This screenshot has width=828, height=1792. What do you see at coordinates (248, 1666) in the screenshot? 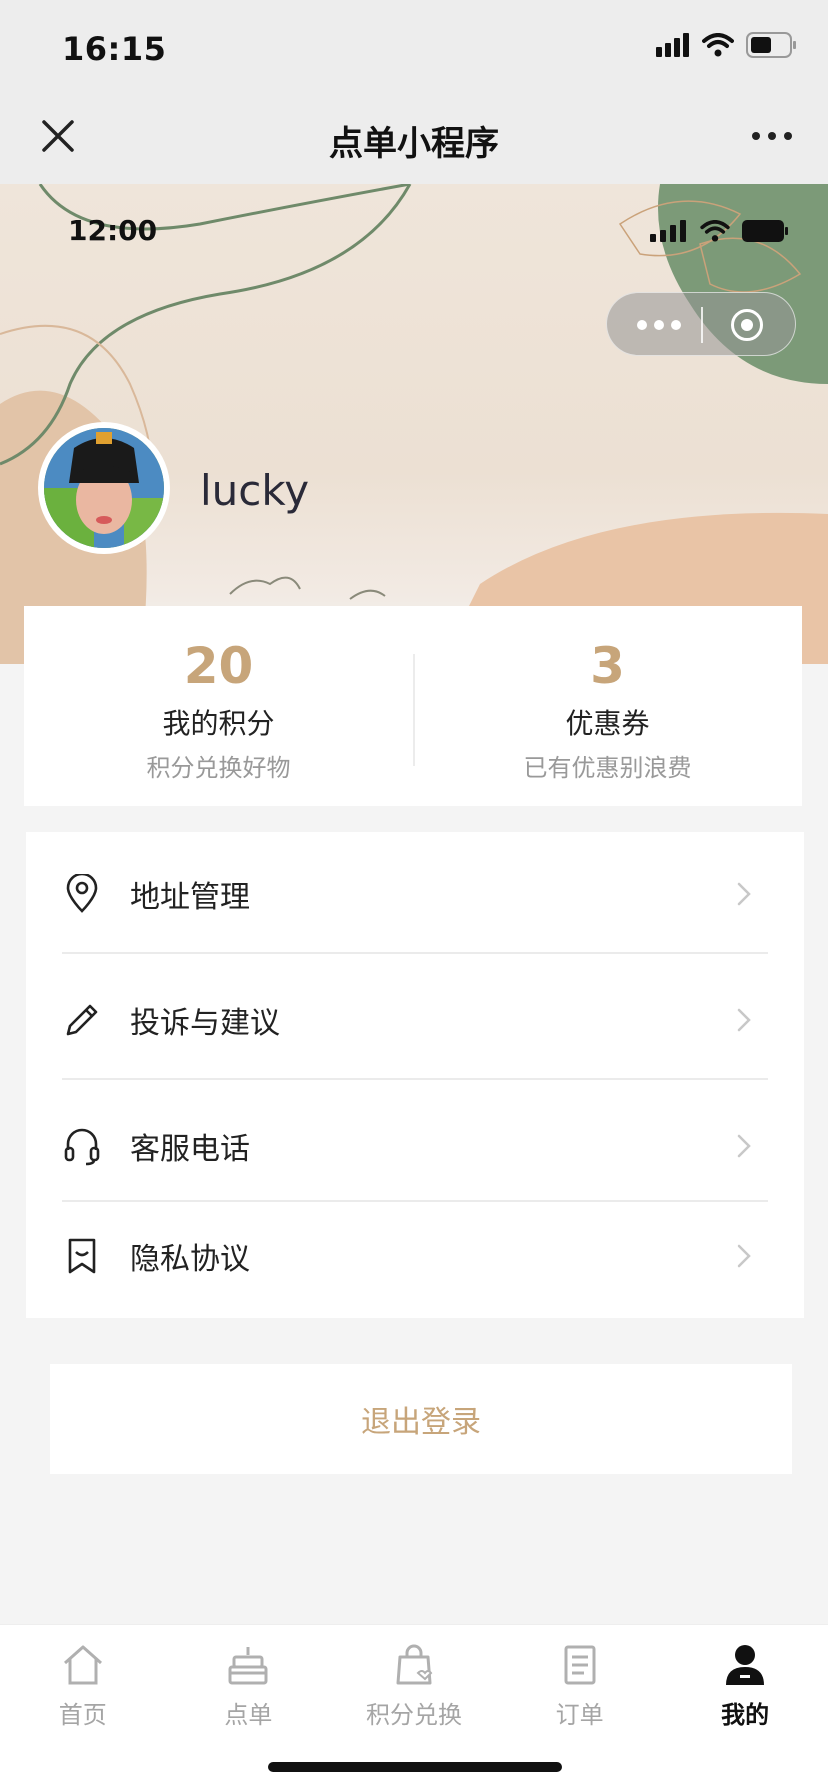
I see `cake-icon` at bounding box center [248, 1666].